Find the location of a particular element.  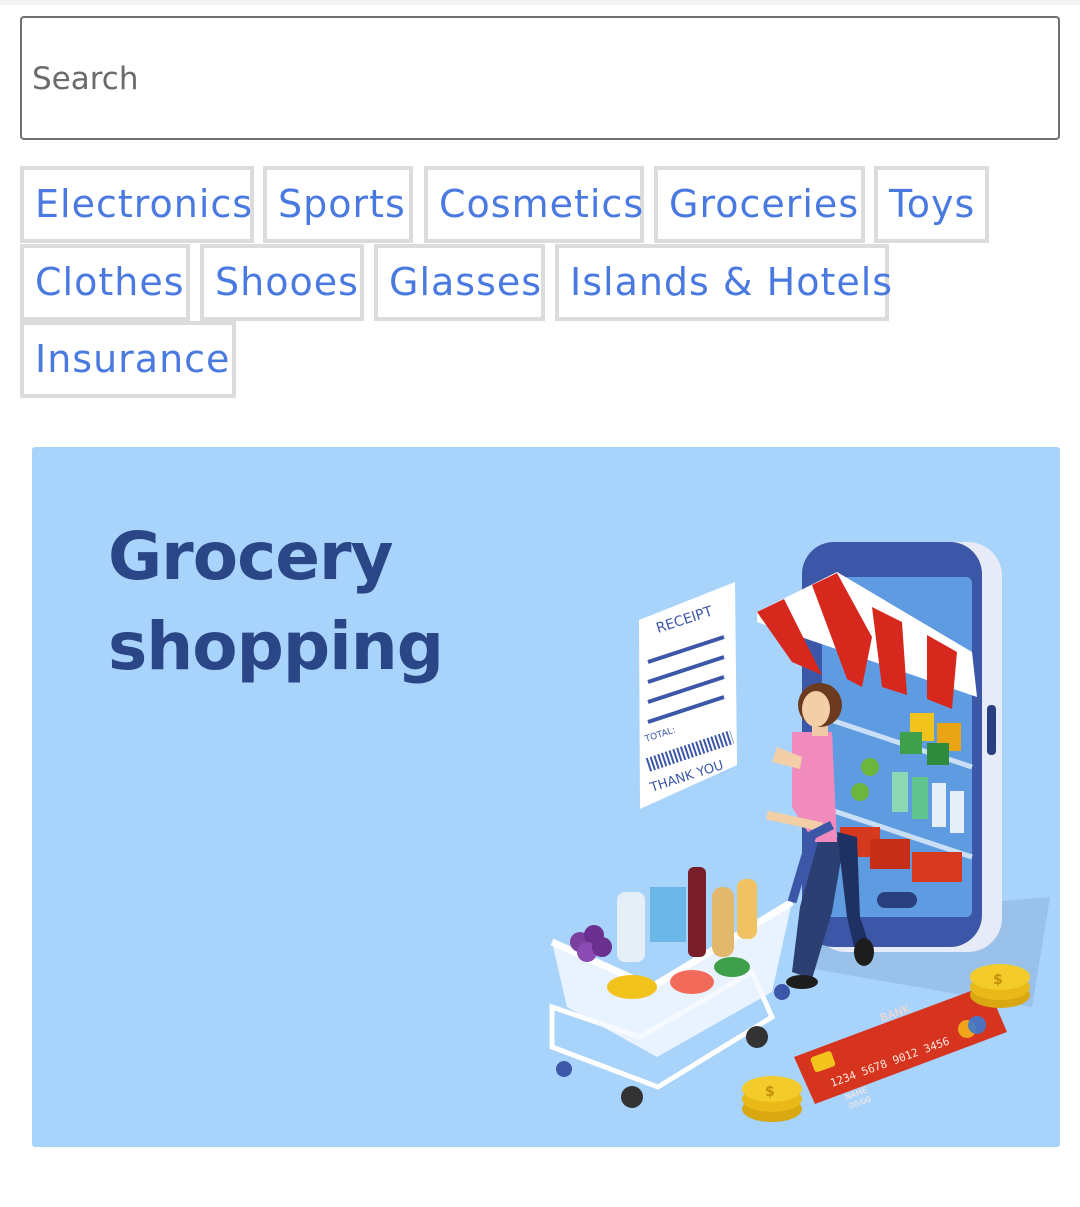

category-chip-insurance: Insurance is located at coordinates (128, 359).